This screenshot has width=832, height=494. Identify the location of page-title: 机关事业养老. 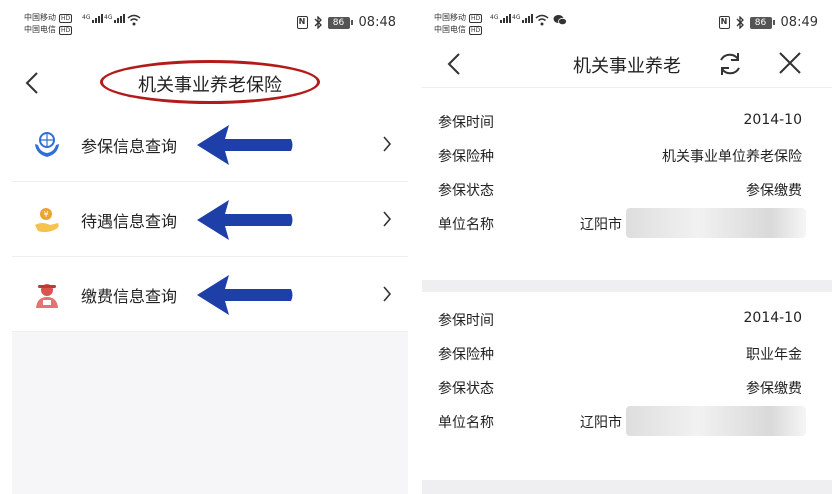
(627, 66).